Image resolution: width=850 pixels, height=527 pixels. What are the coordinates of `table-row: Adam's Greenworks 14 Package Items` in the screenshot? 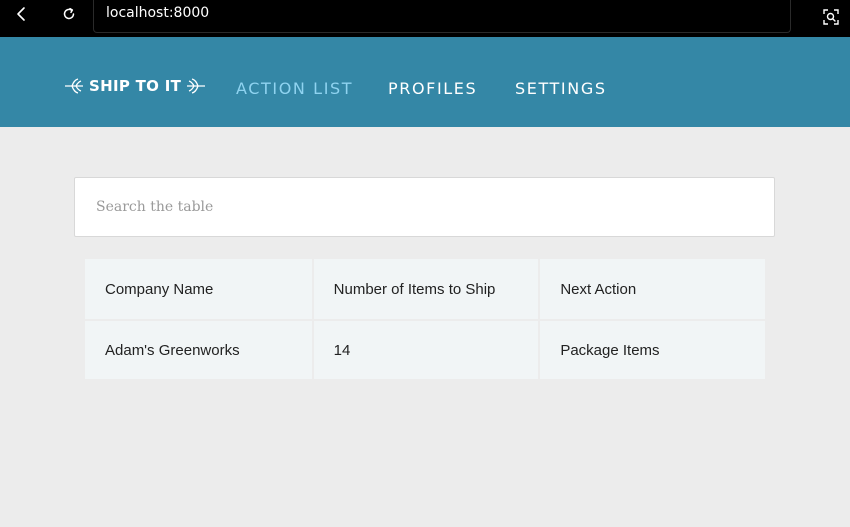 It's located at (425, 349).